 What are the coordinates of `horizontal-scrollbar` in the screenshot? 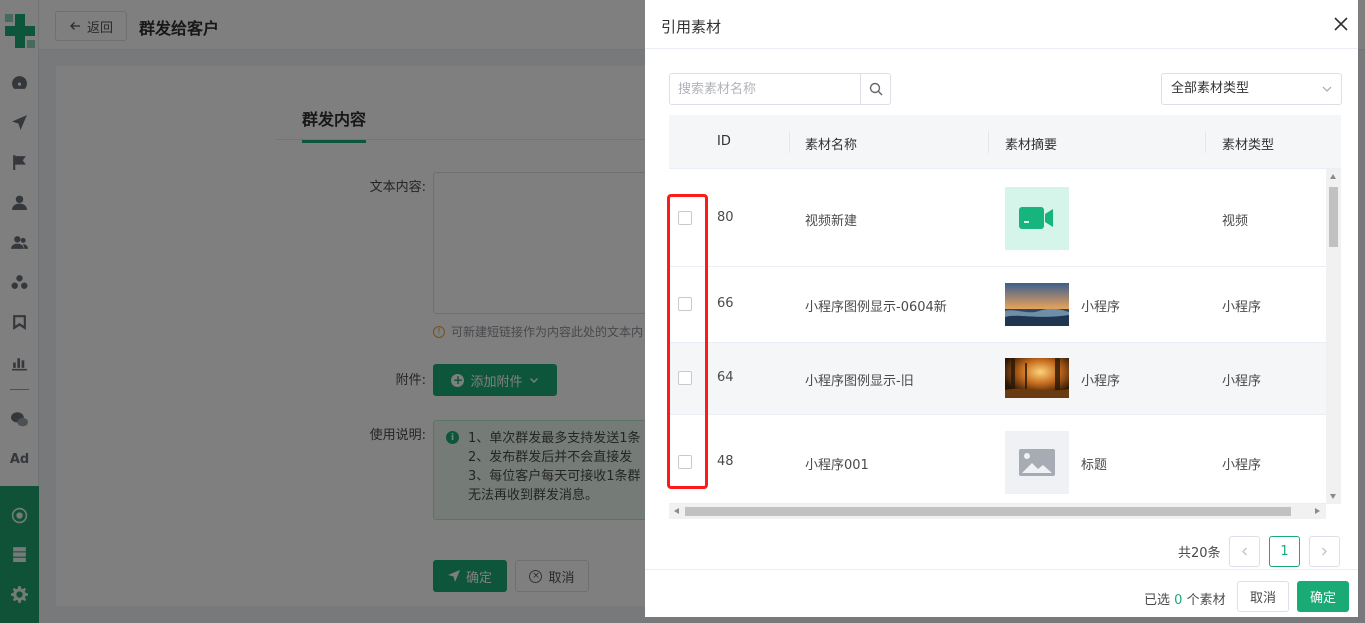 It's located at (997, 511).